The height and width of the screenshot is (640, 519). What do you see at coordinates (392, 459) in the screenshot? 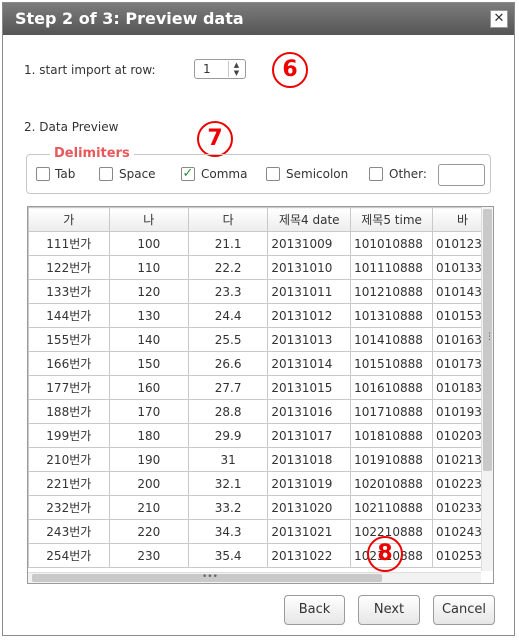
I see `table-cell: 101910888` at bounding box center [392, 459].